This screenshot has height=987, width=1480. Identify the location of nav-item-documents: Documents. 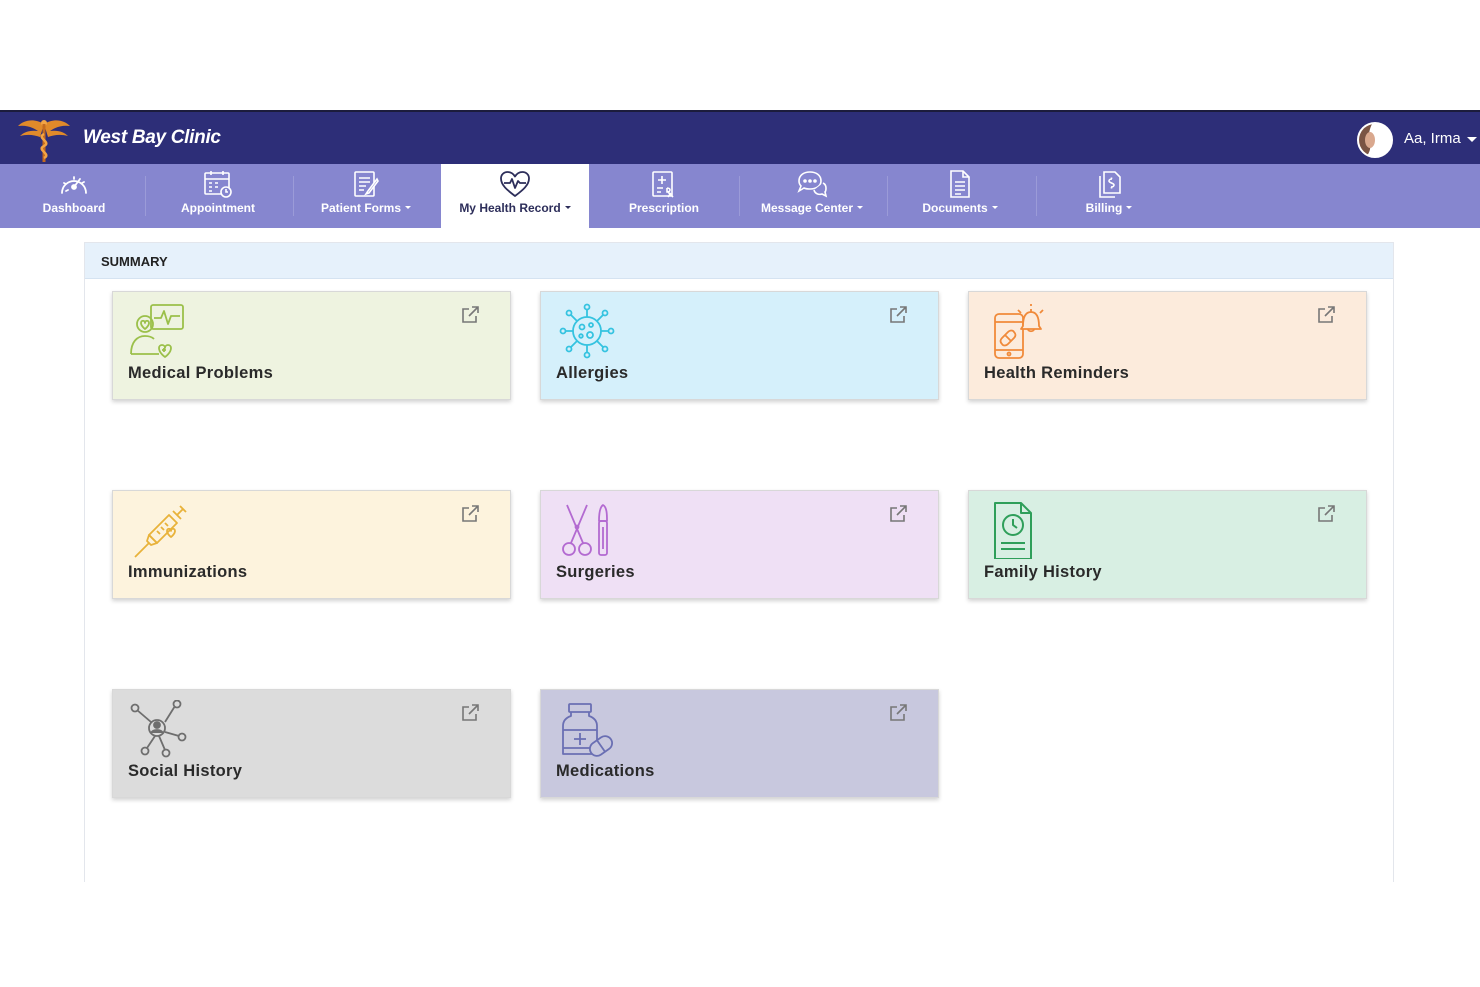
(960, 196).